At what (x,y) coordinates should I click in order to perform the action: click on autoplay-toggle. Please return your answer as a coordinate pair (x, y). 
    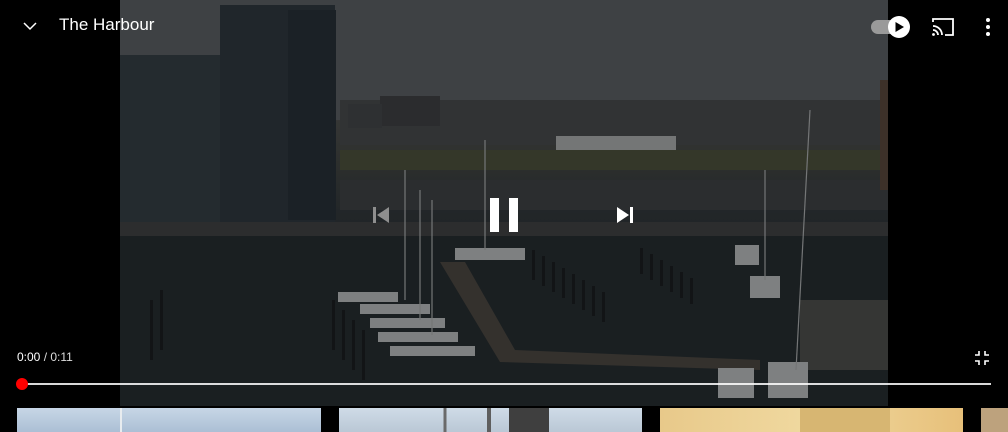
    Looking at the image, I should click on (891, 27).